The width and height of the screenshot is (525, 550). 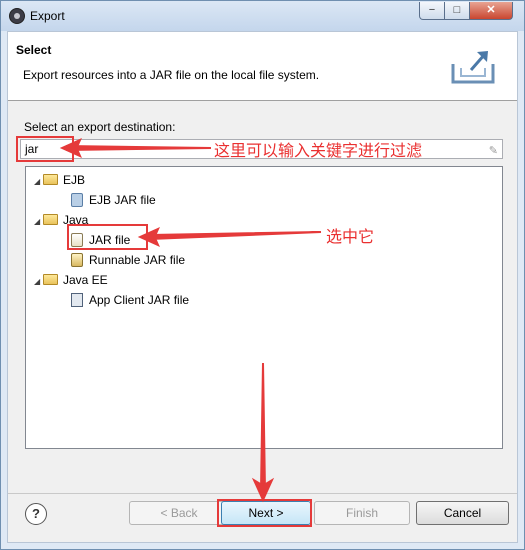 I want to click on next-arrow, so click(x=263, y=427).